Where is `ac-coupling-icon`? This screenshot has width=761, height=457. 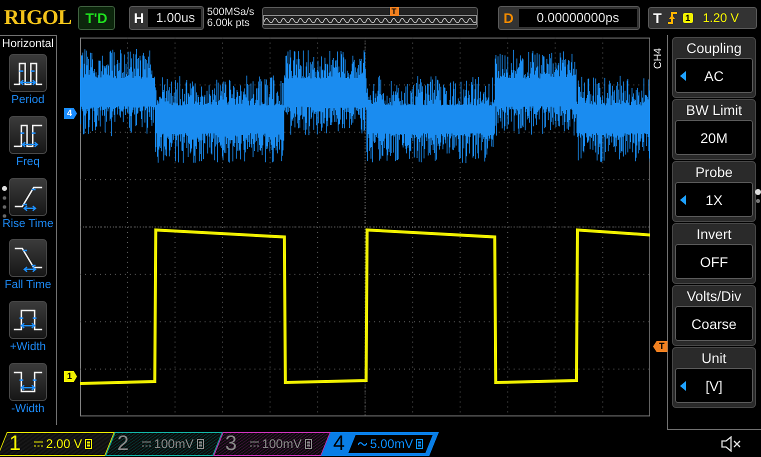 ac-coupling-icon is located at coordinates (362, 443).